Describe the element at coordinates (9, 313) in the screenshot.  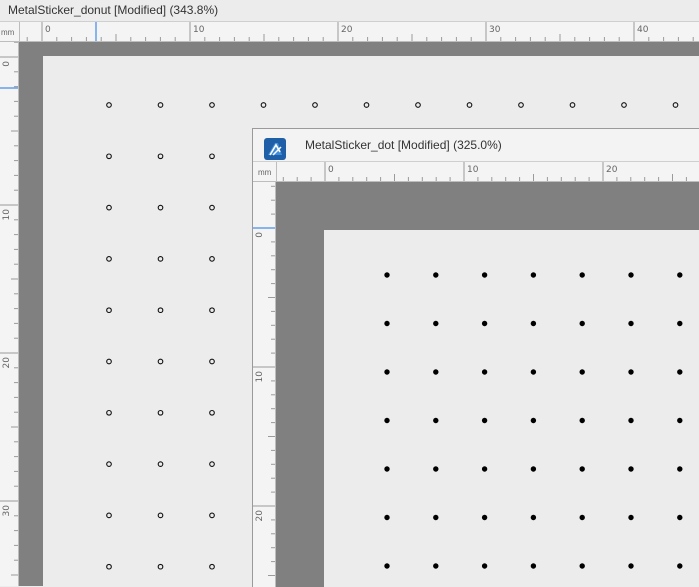
I see `vertical-ruler: 0 10 20 30` at that location.